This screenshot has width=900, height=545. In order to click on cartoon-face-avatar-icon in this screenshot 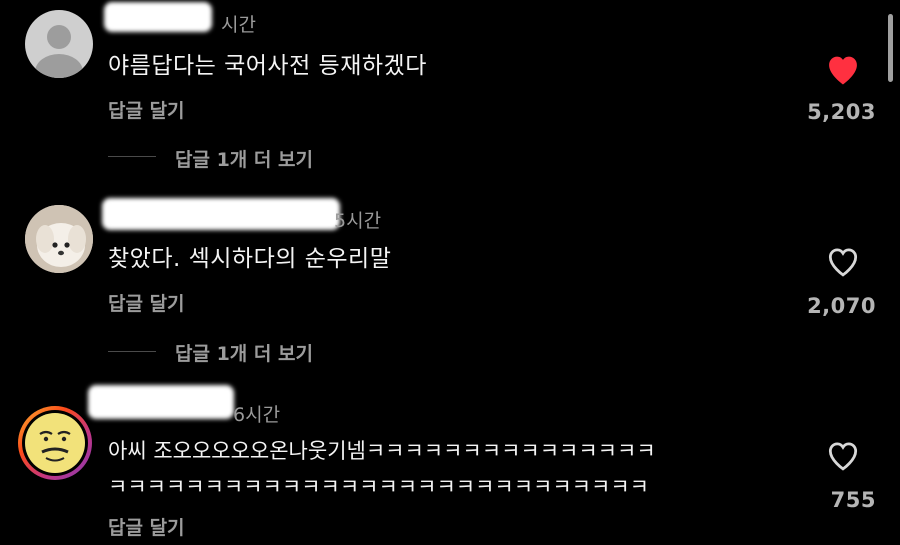, I will do `click(55, 443)`.